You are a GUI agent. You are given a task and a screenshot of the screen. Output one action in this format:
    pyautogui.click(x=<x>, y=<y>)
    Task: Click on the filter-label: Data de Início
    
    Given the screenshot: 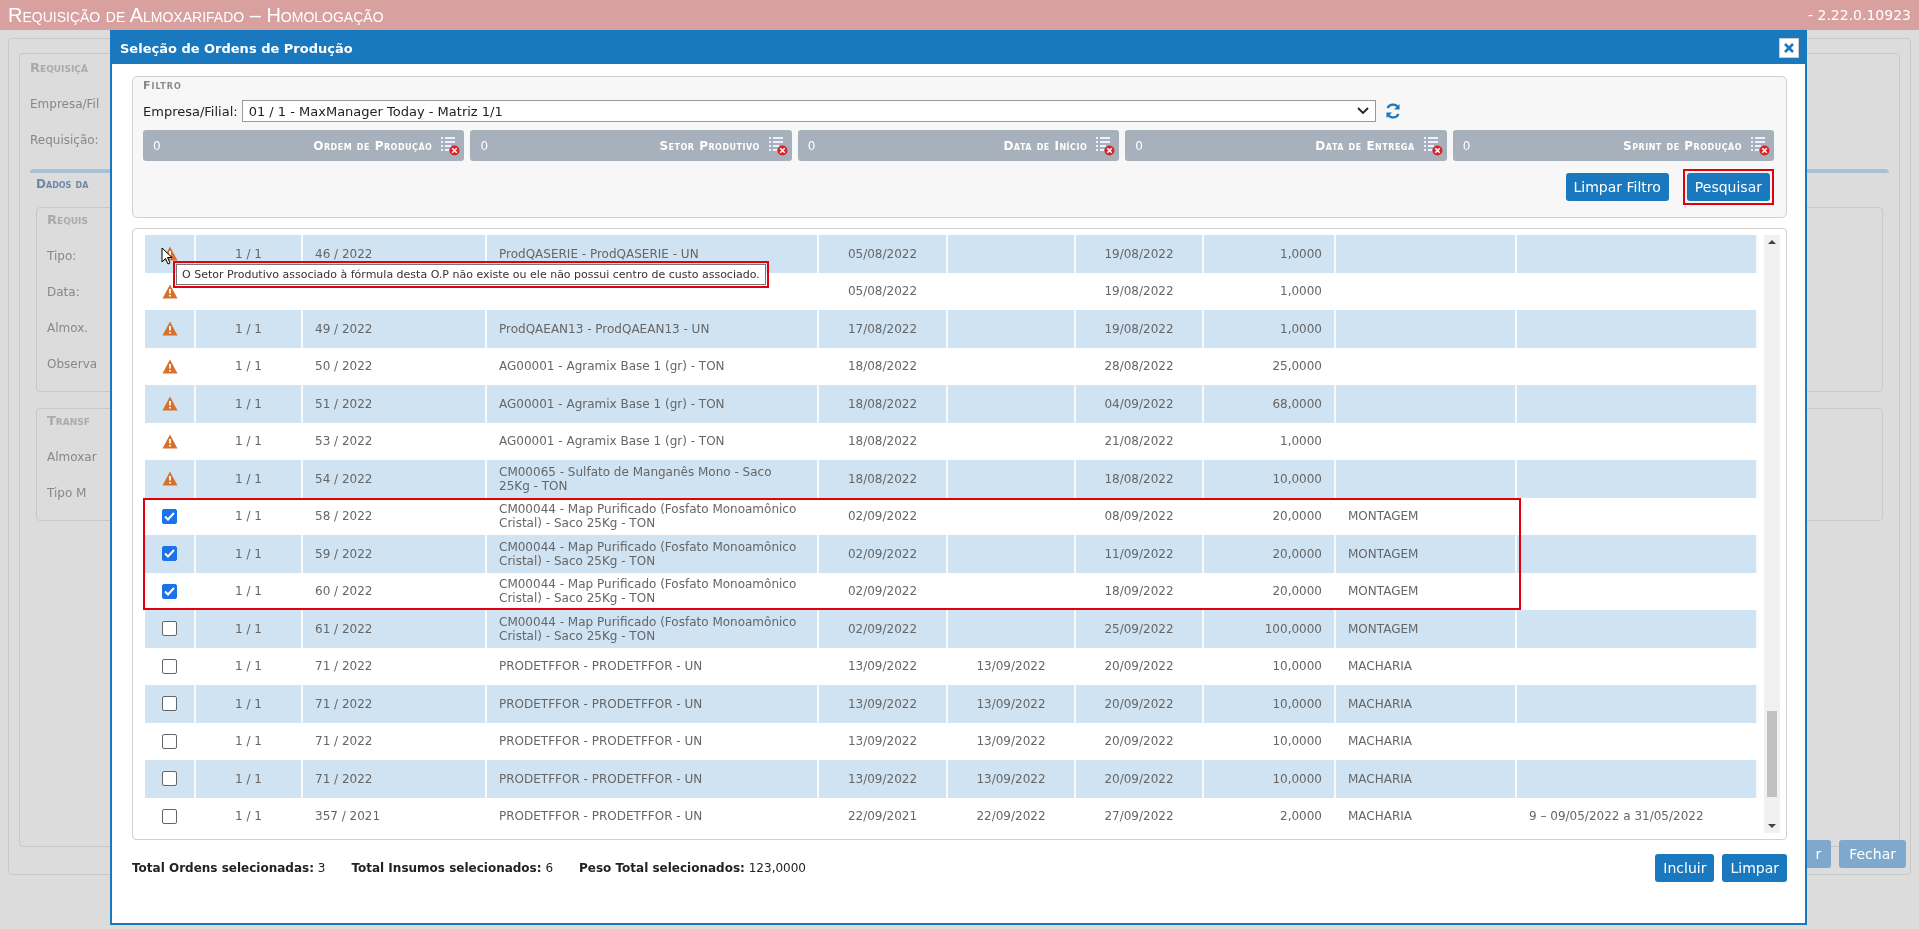 What is the action you would take?
    pyautogui.click(x=1045, y=145)
    